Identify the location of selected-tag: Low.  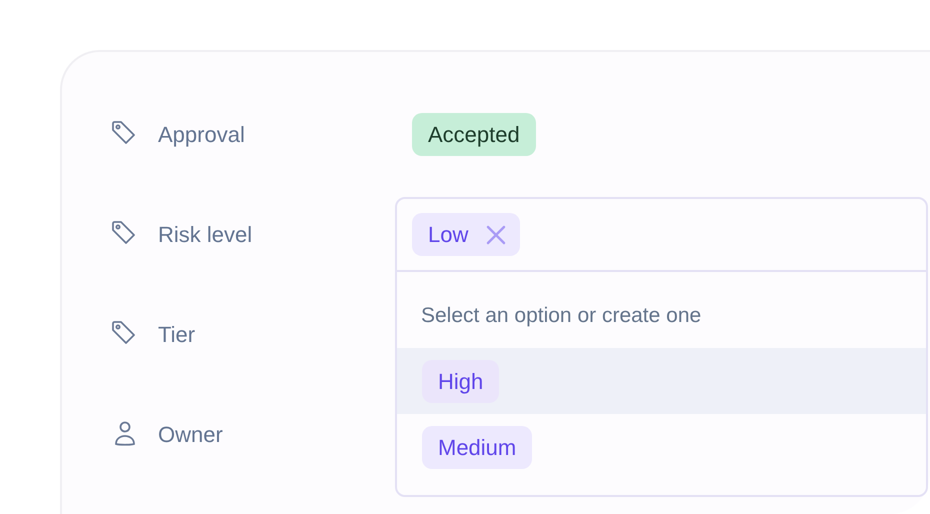
(466, 234).